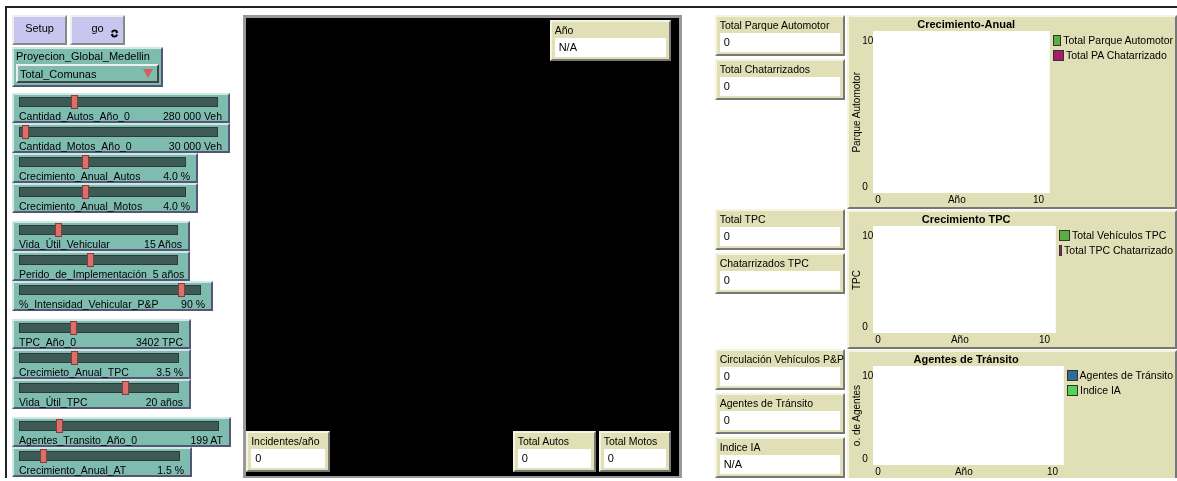 This screenshot has width=1177, height=481. I want to click on slider-label: TPC_Año_0, so click(48, 342).